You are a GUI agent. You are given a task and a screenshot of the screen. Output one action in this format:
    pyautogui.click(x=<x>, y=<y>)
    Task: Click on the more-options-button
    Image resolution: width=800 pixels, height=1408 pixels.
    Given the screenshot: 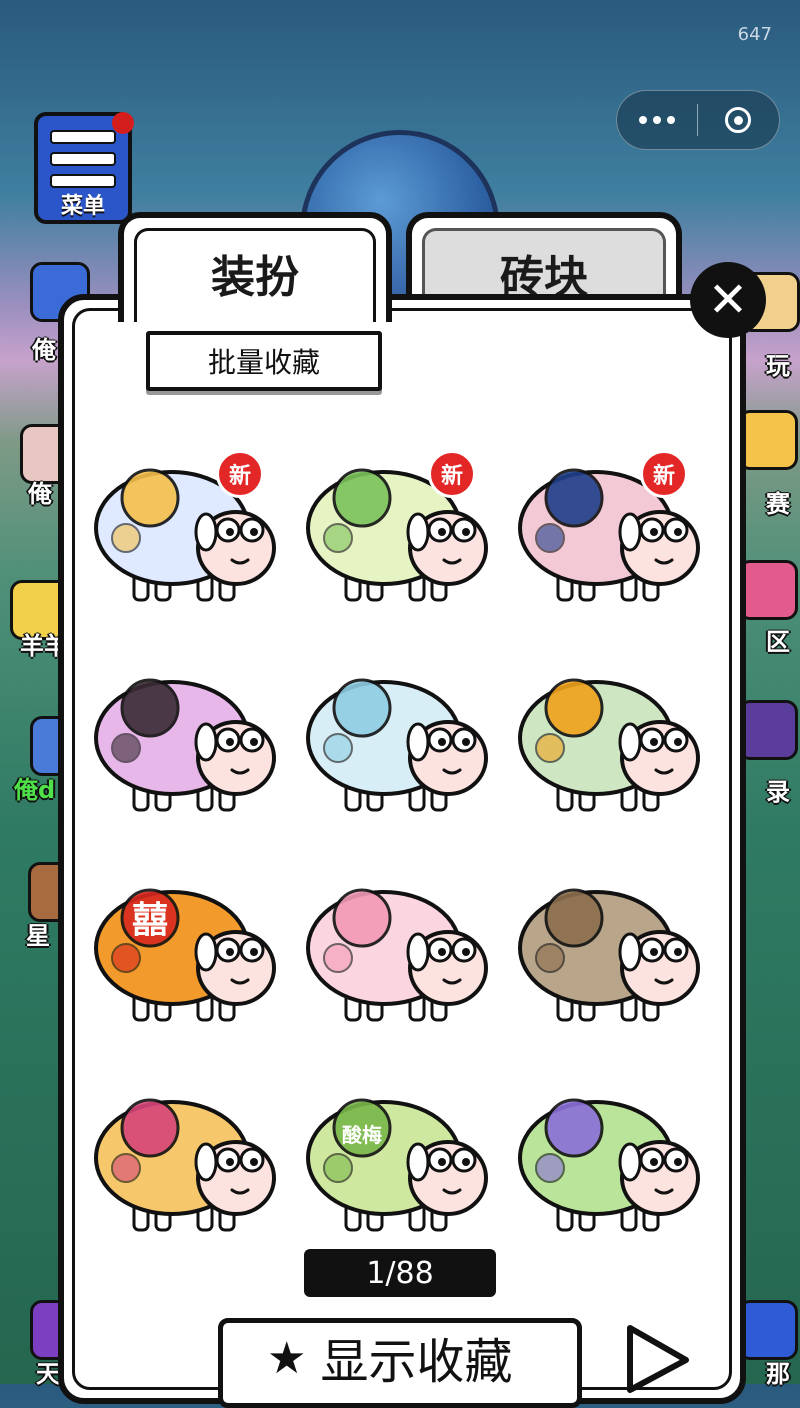 What is the action you would take?
    pyautogui.click(x=657, y=120)
    